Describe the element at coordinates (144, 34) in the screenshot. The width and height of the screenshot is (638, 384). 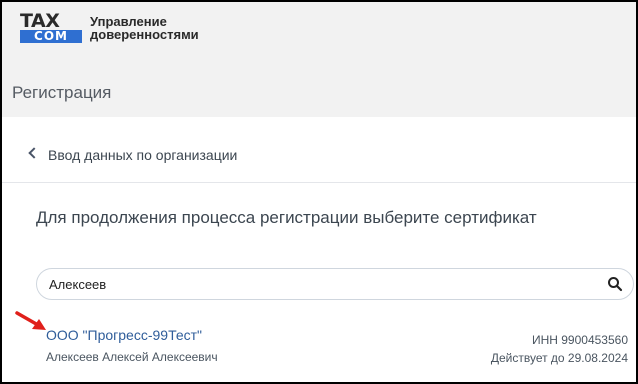
I see `service-name-line2: доверенностями` at that location.